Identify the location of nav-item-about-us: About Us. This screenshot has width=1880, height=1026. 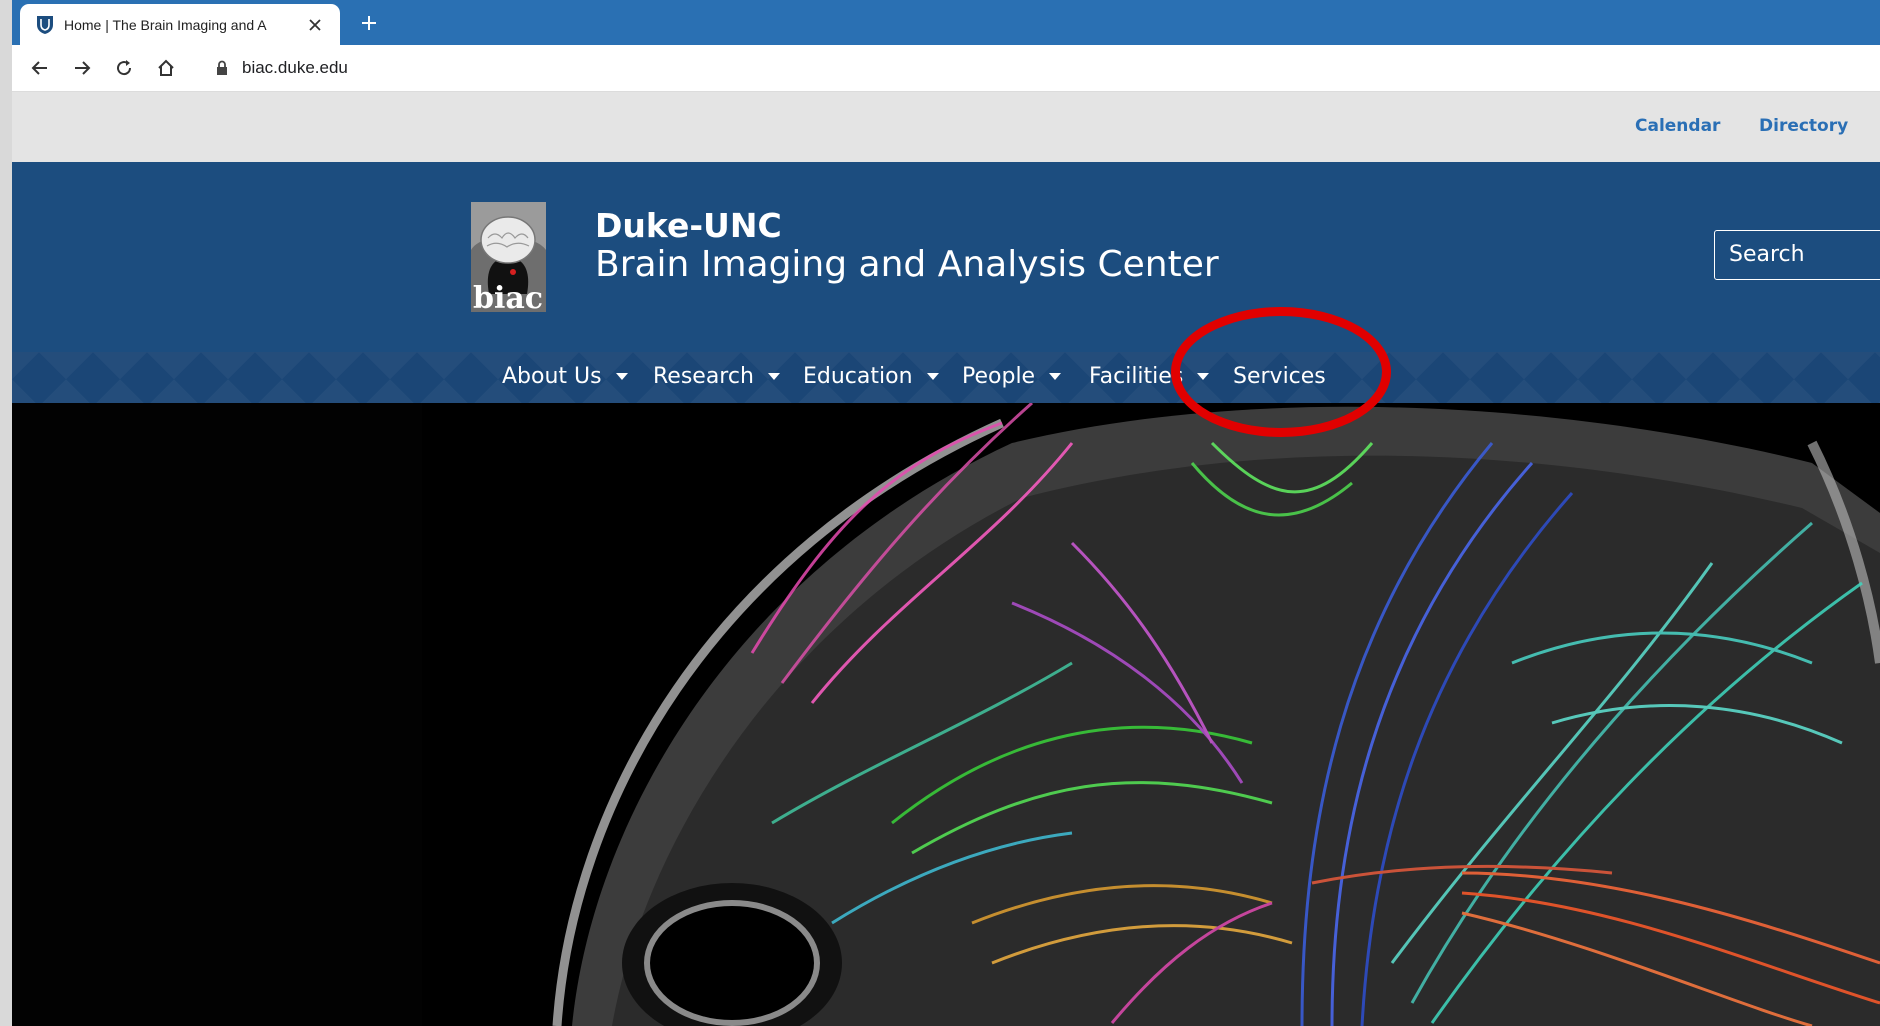
(565, 376).